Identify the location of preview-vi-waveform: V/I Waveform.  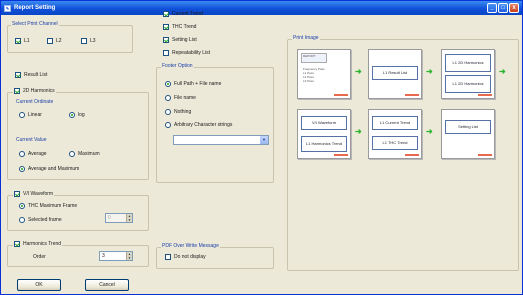
(324, 123).